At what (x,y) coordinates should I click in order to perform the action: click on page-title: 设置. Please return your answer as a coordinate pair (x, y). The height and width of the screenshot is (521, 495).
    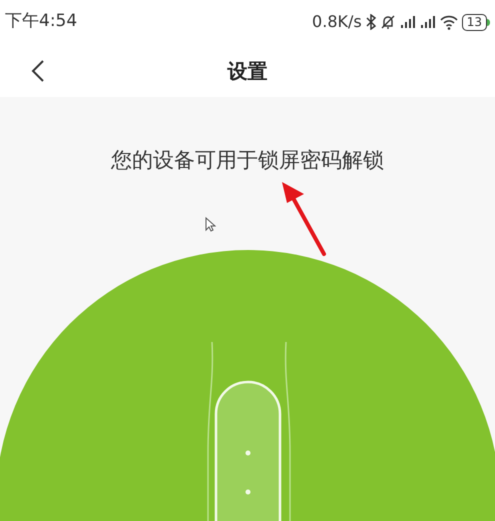
    Looking at the image, I should click on (248, 71).